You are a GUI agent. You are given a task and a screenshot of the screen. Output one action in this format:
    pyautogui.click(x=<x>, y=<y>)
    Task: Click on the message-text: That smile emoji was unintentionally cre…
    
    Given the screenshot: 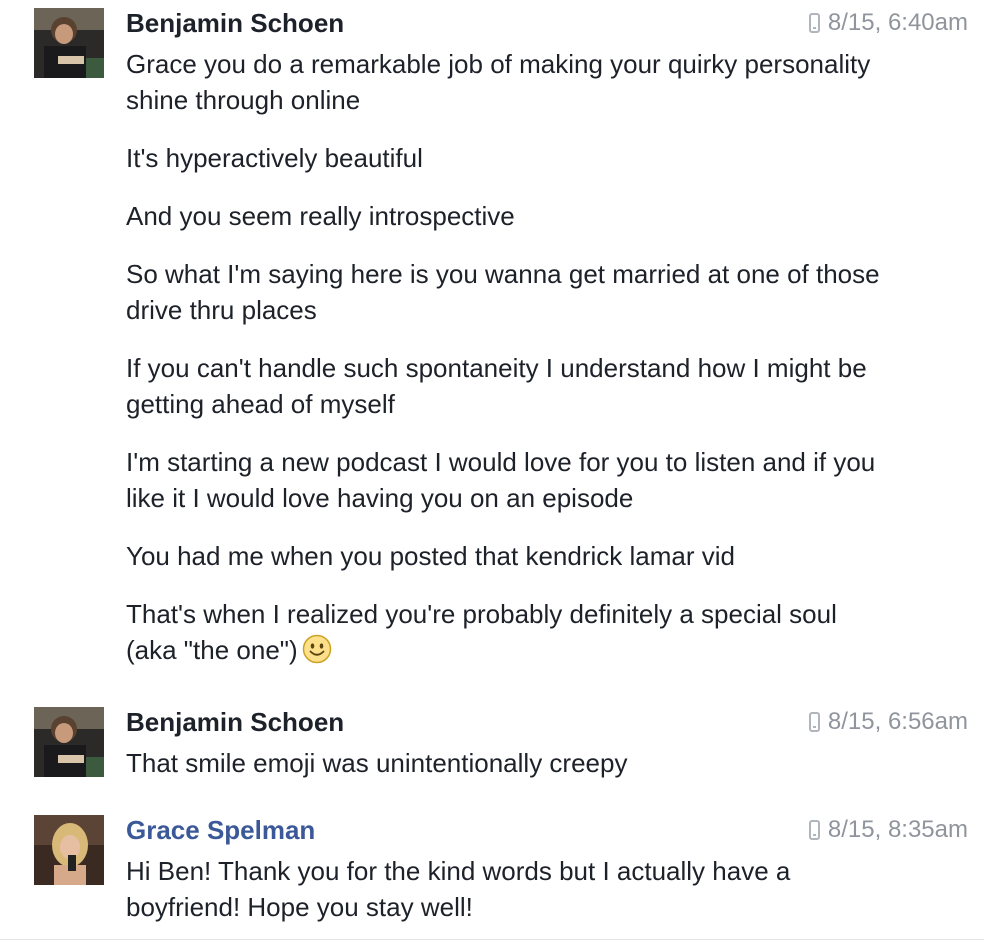 What is the action you would take?
    pyautogui.click(x=377, y=763)
    